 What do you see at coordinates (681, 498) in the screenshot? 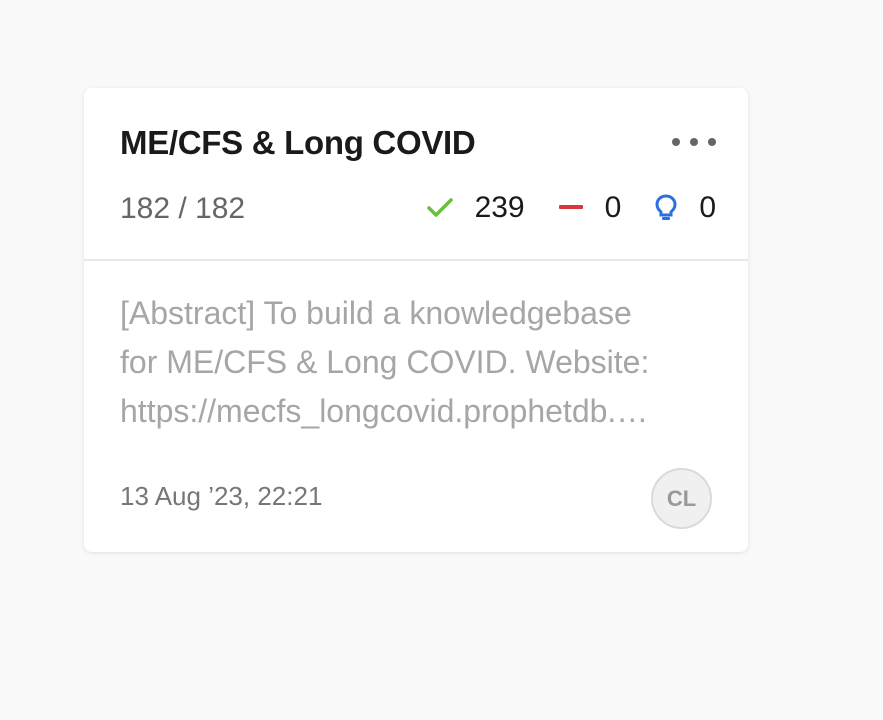
I see `avatar: CL` at bounding box center [681, 498].